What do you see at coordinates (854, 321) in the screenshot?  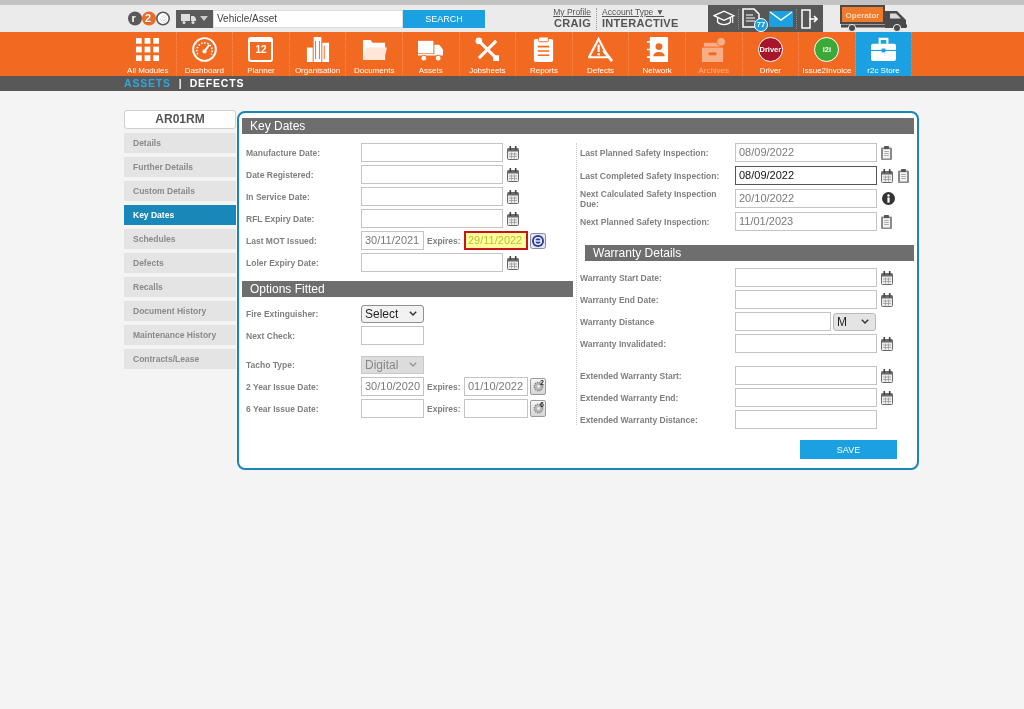 I see `dropdown: M` at bounding box center [854, 321].